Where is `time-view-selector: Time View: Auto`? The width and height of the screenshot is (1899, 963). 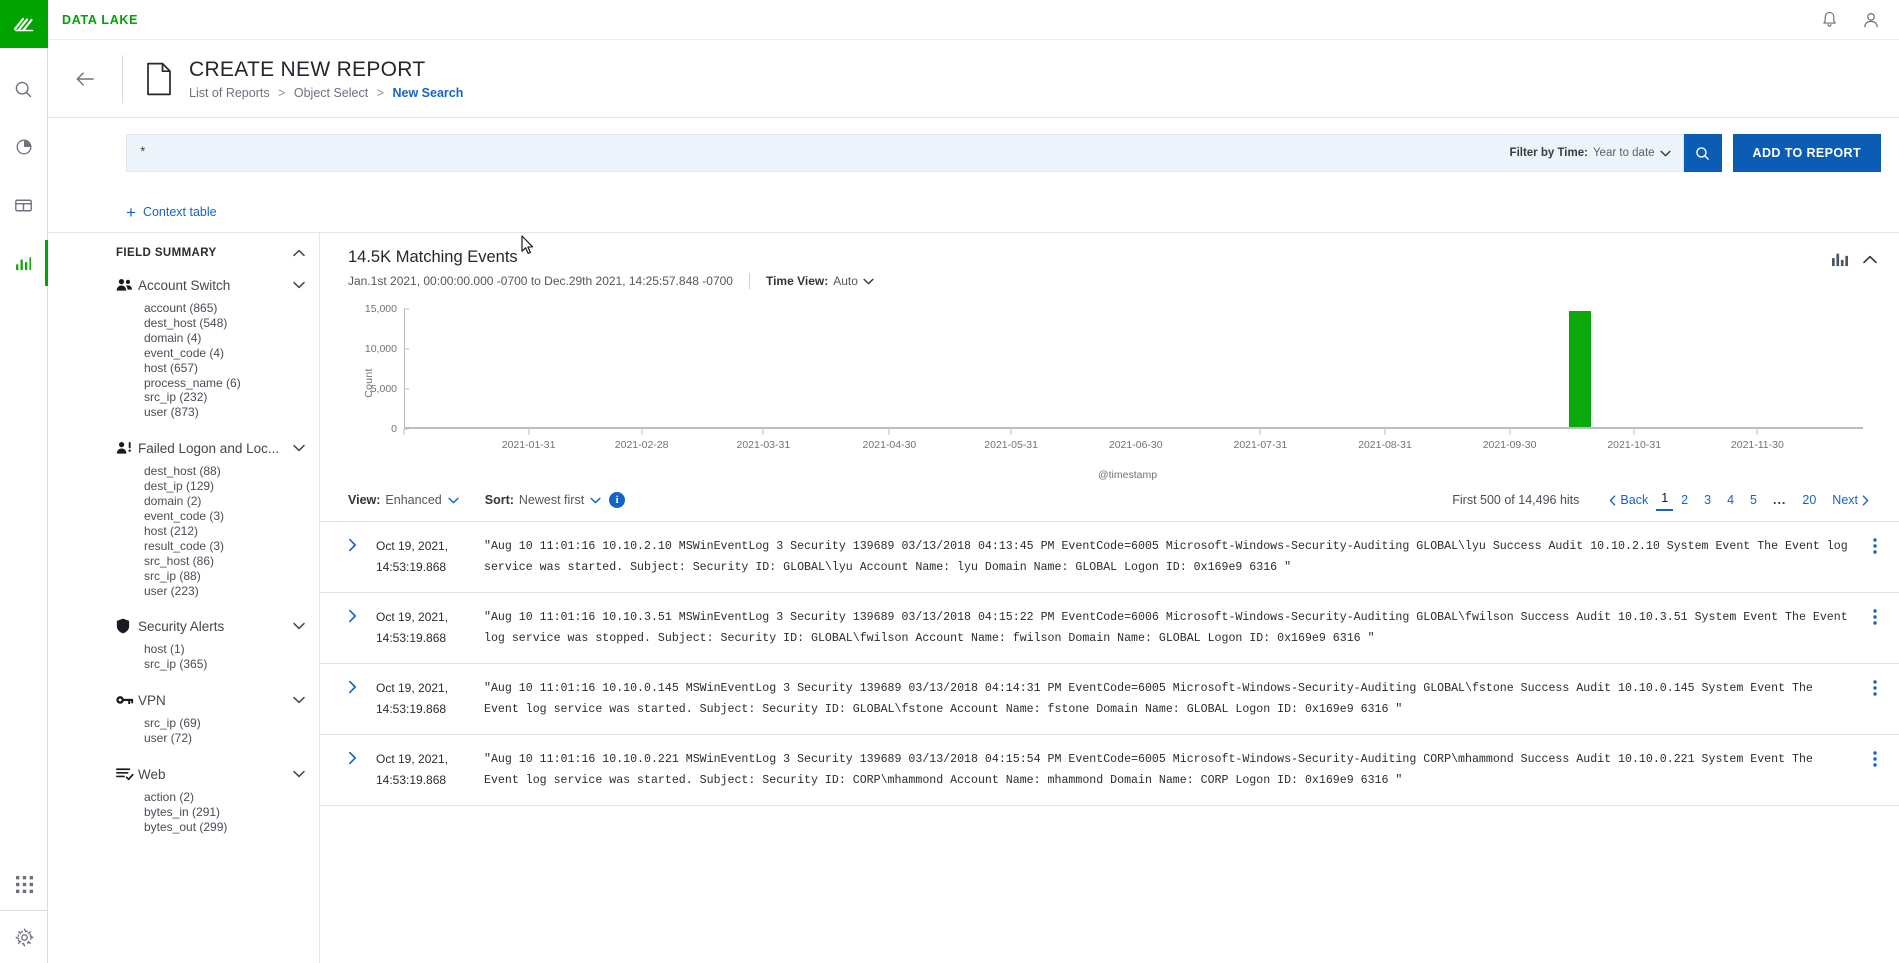 time-view-selector: Time View: Auto is located at coordinates (820, 281).